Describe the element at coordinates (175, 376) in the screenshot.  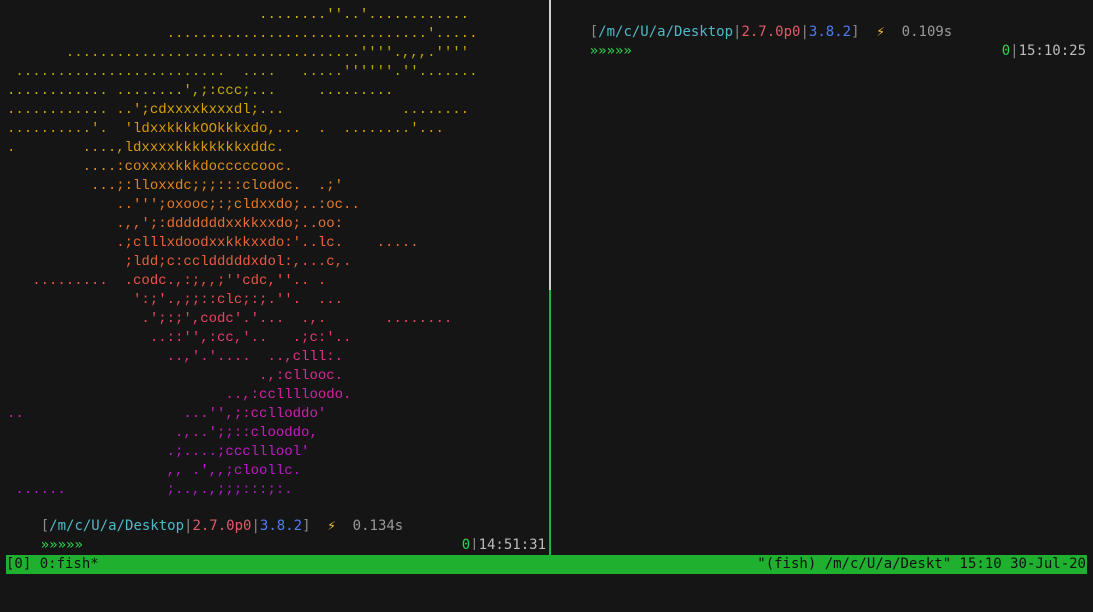
I see `ascii-art-line: .,:cllooc.` at that location.